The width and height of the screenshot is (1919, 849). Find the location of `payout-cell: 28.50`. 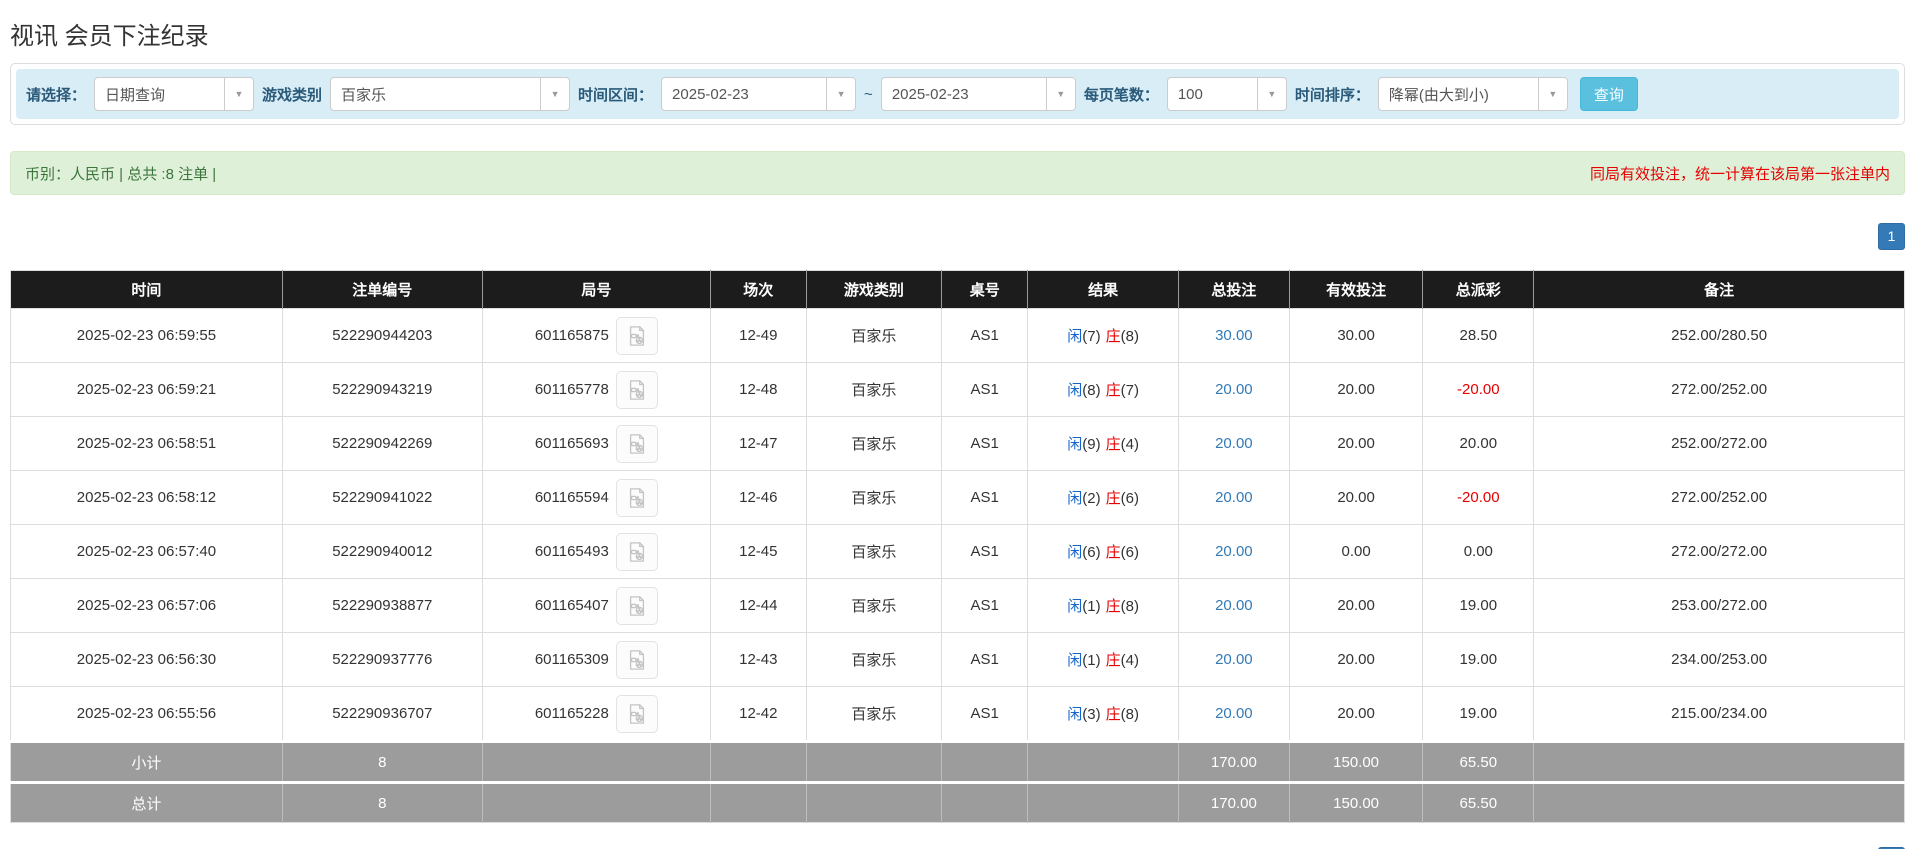

payout-cell: 28.50 is located at coordinates (1478, 335).